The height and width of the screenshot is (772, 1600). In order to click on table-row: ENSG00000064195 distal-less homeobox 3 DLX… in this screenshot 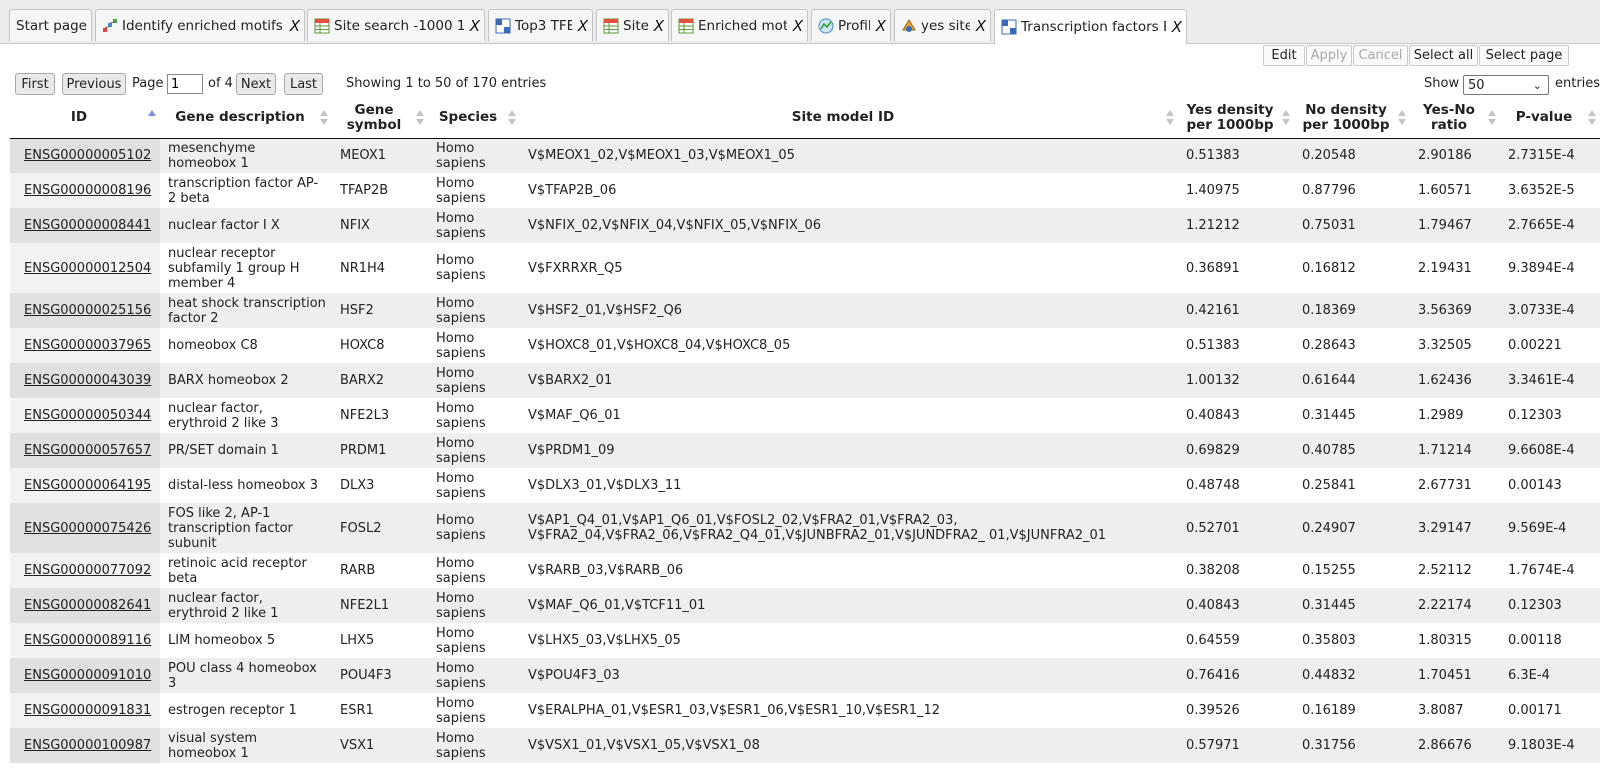, I will do `click(805, 485)`.